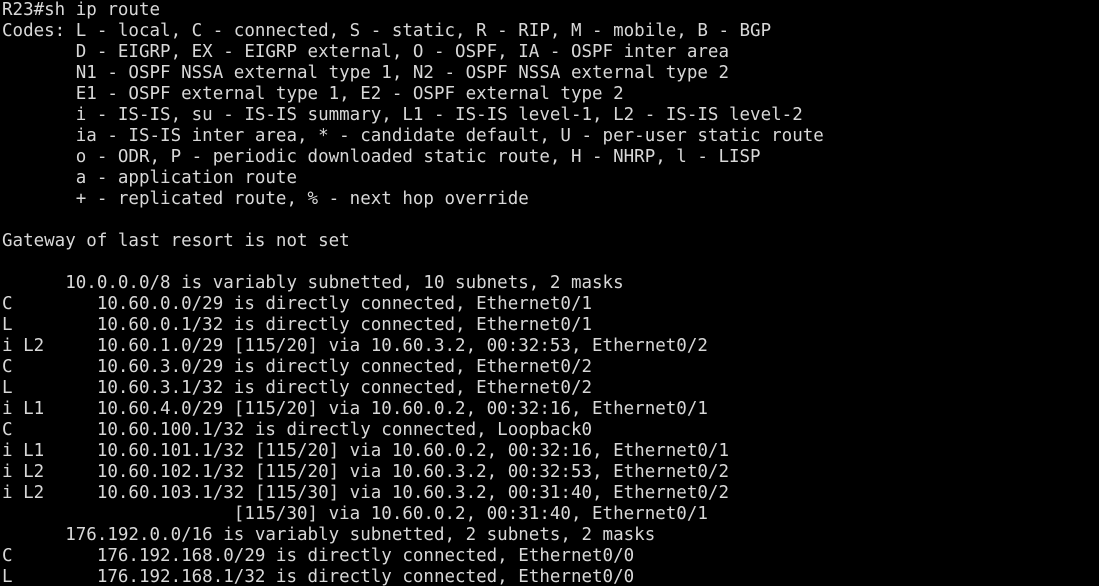  What do you see at coordinates (81, 10) in the screenshot?
I see `terminal-line-command: R23#sh ip route` at bounding box center [81, 10].